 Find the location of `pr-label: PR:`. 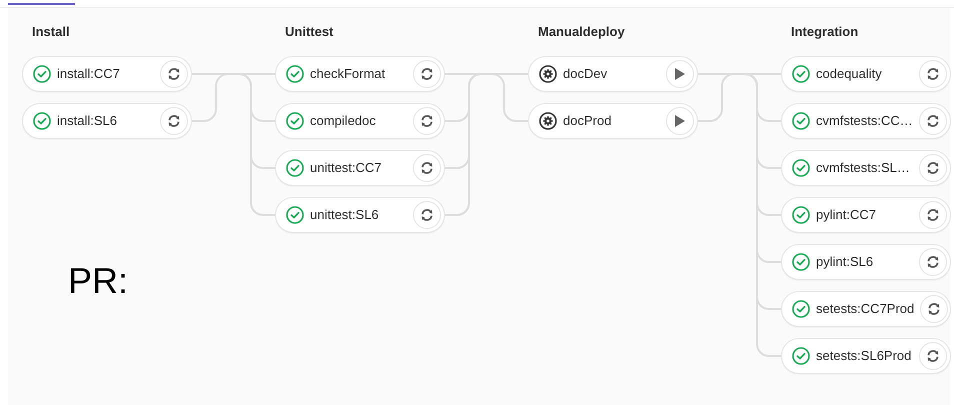

pr-label: PR: is located at coordinates (98, 281).